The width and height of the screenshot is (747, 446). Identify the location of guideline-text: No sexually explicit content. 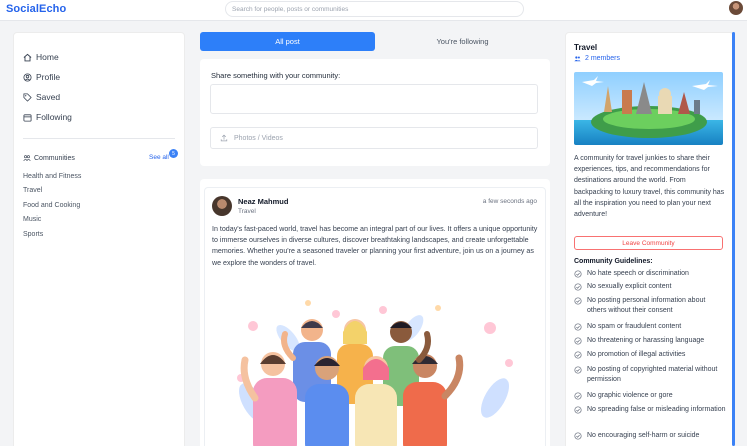
(629, 286).